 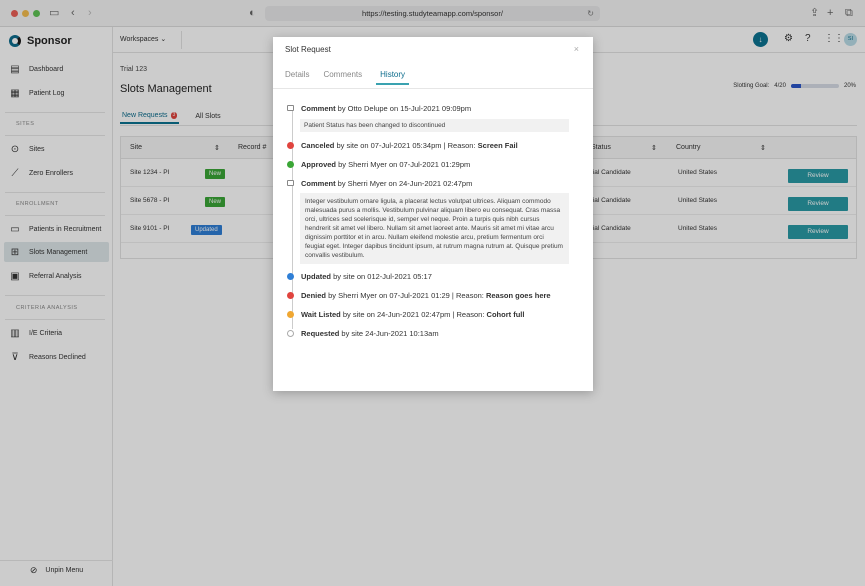 I want to click on waitlisted-status-icon, so click(x=290, y=314).